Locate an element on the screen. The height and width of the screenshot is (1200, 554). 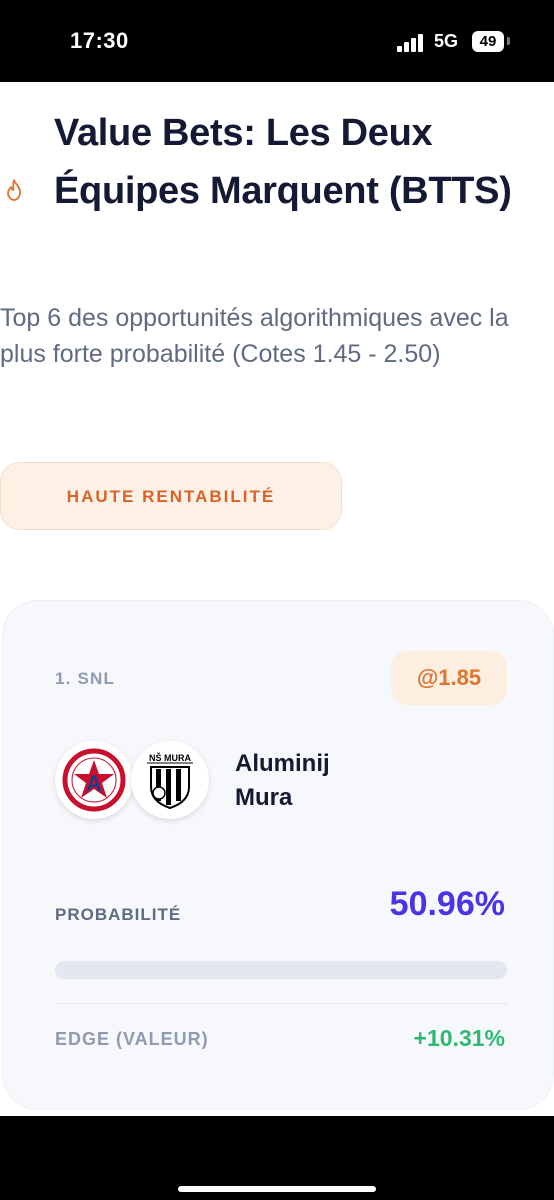
status-bar: 17:30 5G 49 is located at coordinates (277, 41).